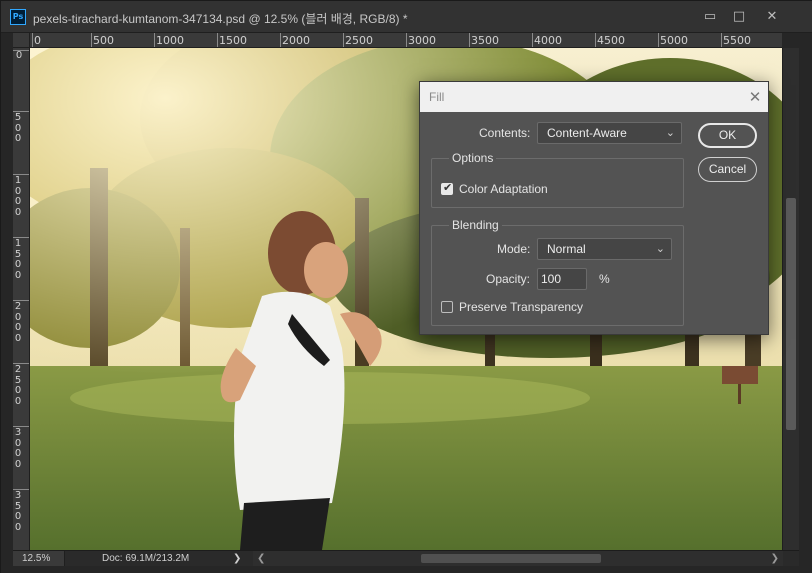 The image size is (812, 573). Describe the element at coordinates (611, 40) in the screenshot. I see `ruler-label: 4500` at that location.